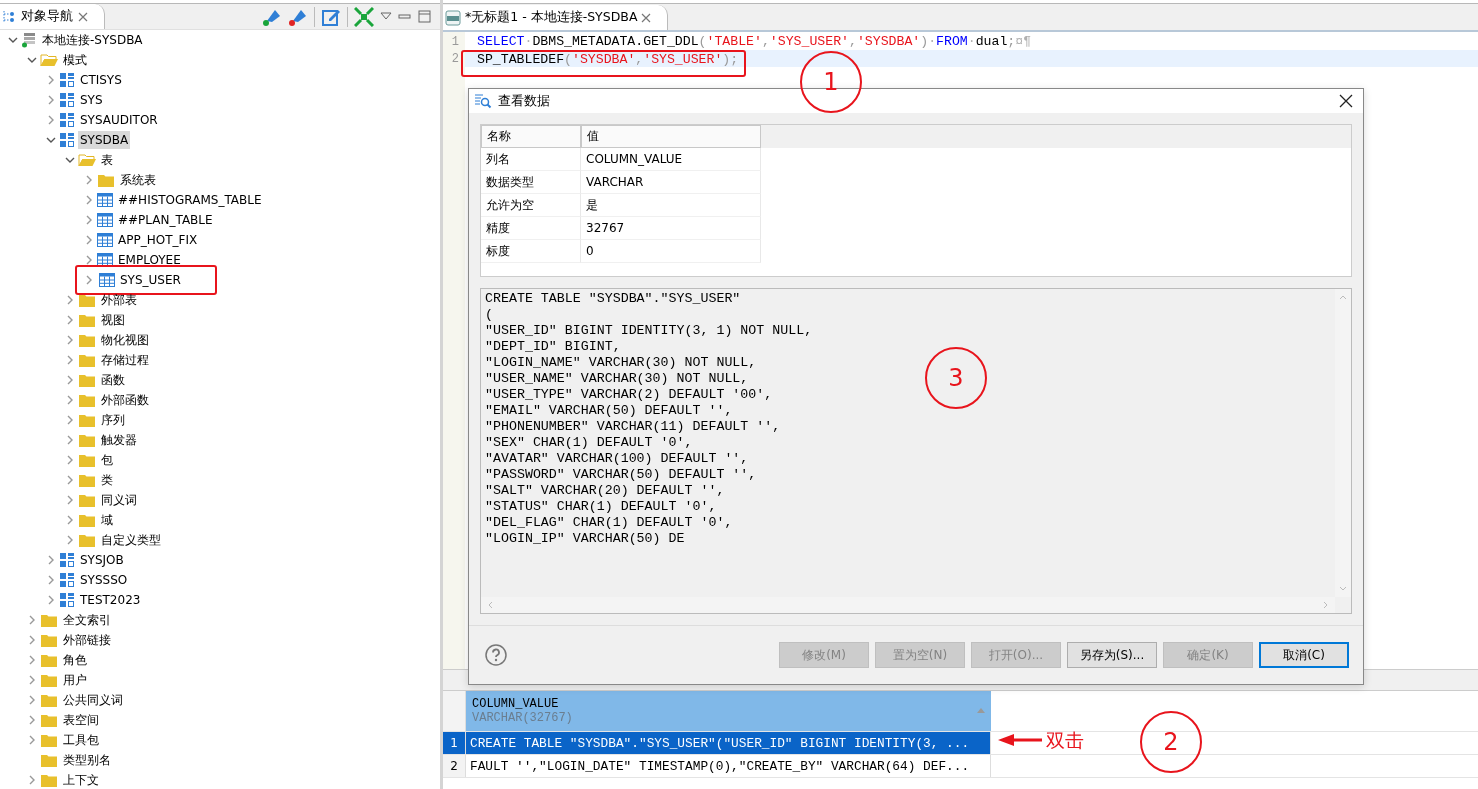 This screenshot has width=1478, height=789. What do you see at coordinates (125, 360) in the screenshot?
I see `tree-item: 存储过程` at bounding box center [125, 360].